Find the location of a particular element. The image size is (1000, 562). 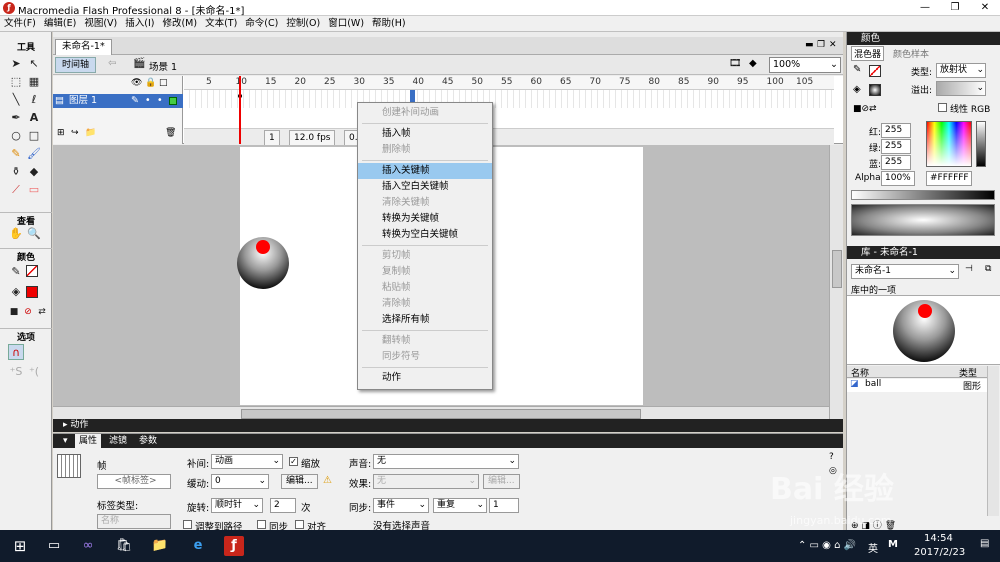

smooth-icon: ⁺S is located at coordinates (16, 372).